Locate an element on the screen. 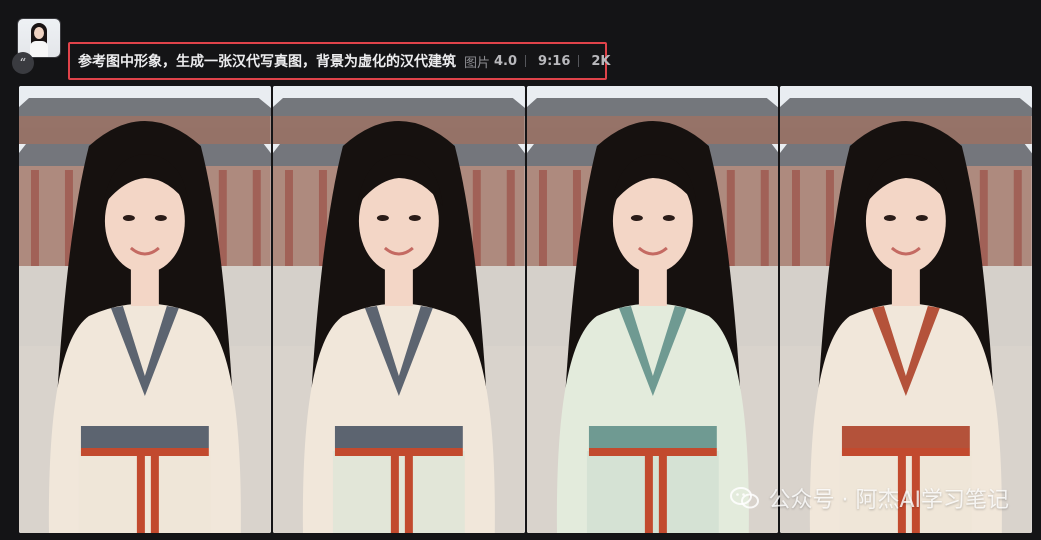 The image size is (1041, 540). model-version: 4.0 is located at coordinates (506, 61).